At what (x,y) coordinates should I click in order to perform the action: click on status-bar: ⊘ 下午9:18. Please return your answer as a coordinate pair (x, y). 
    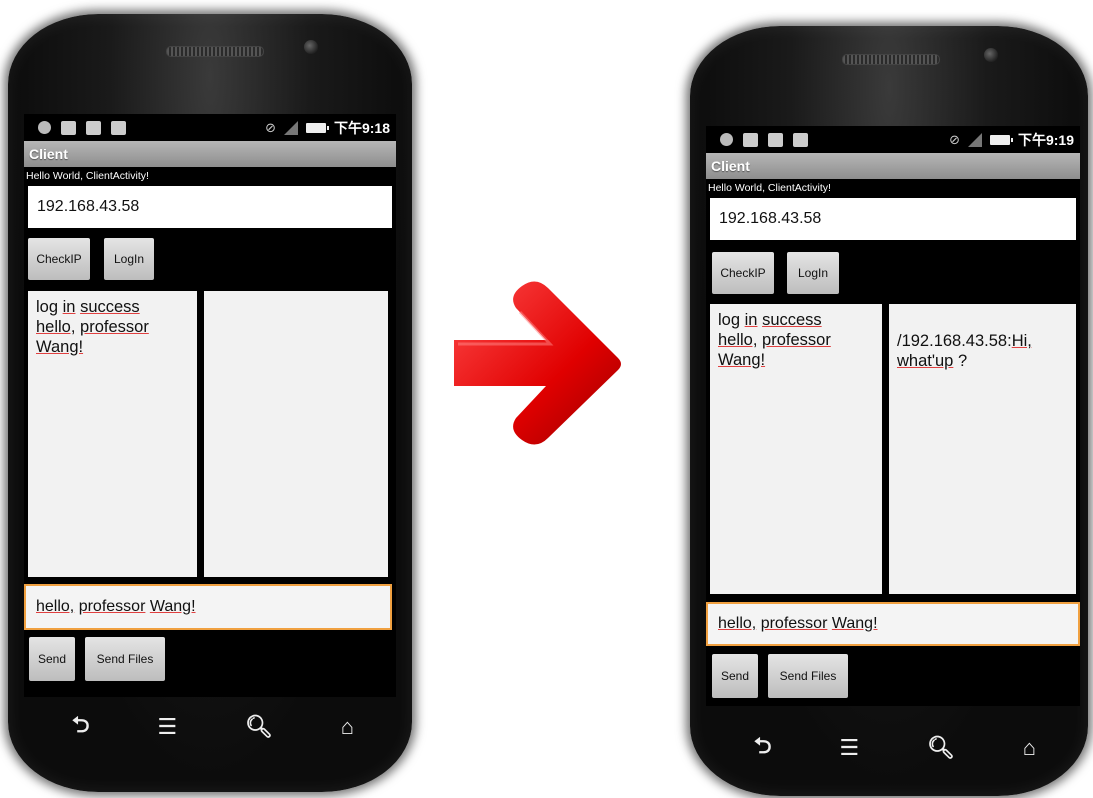
    Looking at the image, I should click on (210, 127).